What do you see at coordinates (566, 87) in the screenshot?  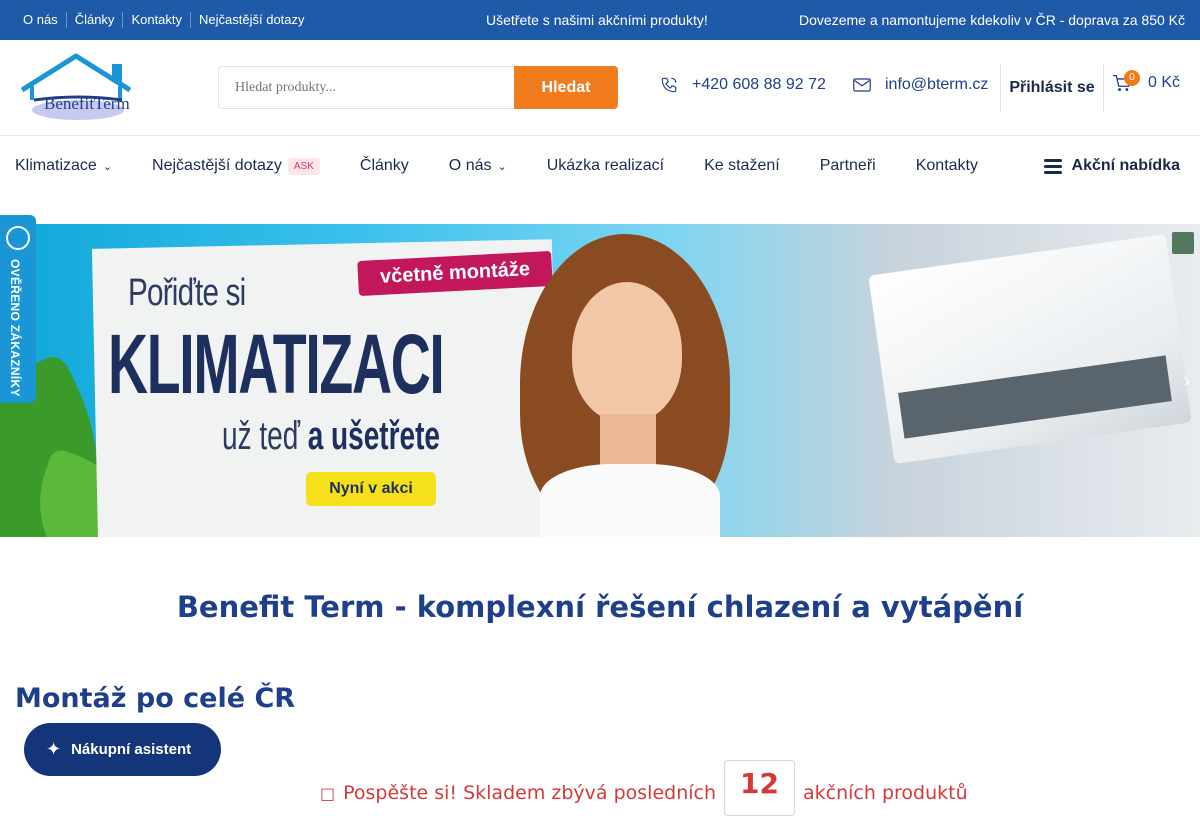 I see `search-button: Hledat` at bounding box center [566, 87].